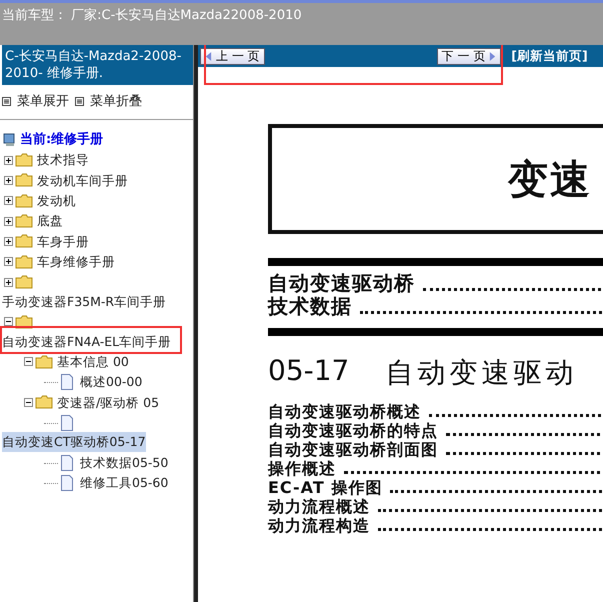 The width and height of the screenshot is (603, 602). What do you see at coordinates (124, 462) in the screenshot?
I see `tree-item: 技术数据05-50` at bounding box center [124, 462].